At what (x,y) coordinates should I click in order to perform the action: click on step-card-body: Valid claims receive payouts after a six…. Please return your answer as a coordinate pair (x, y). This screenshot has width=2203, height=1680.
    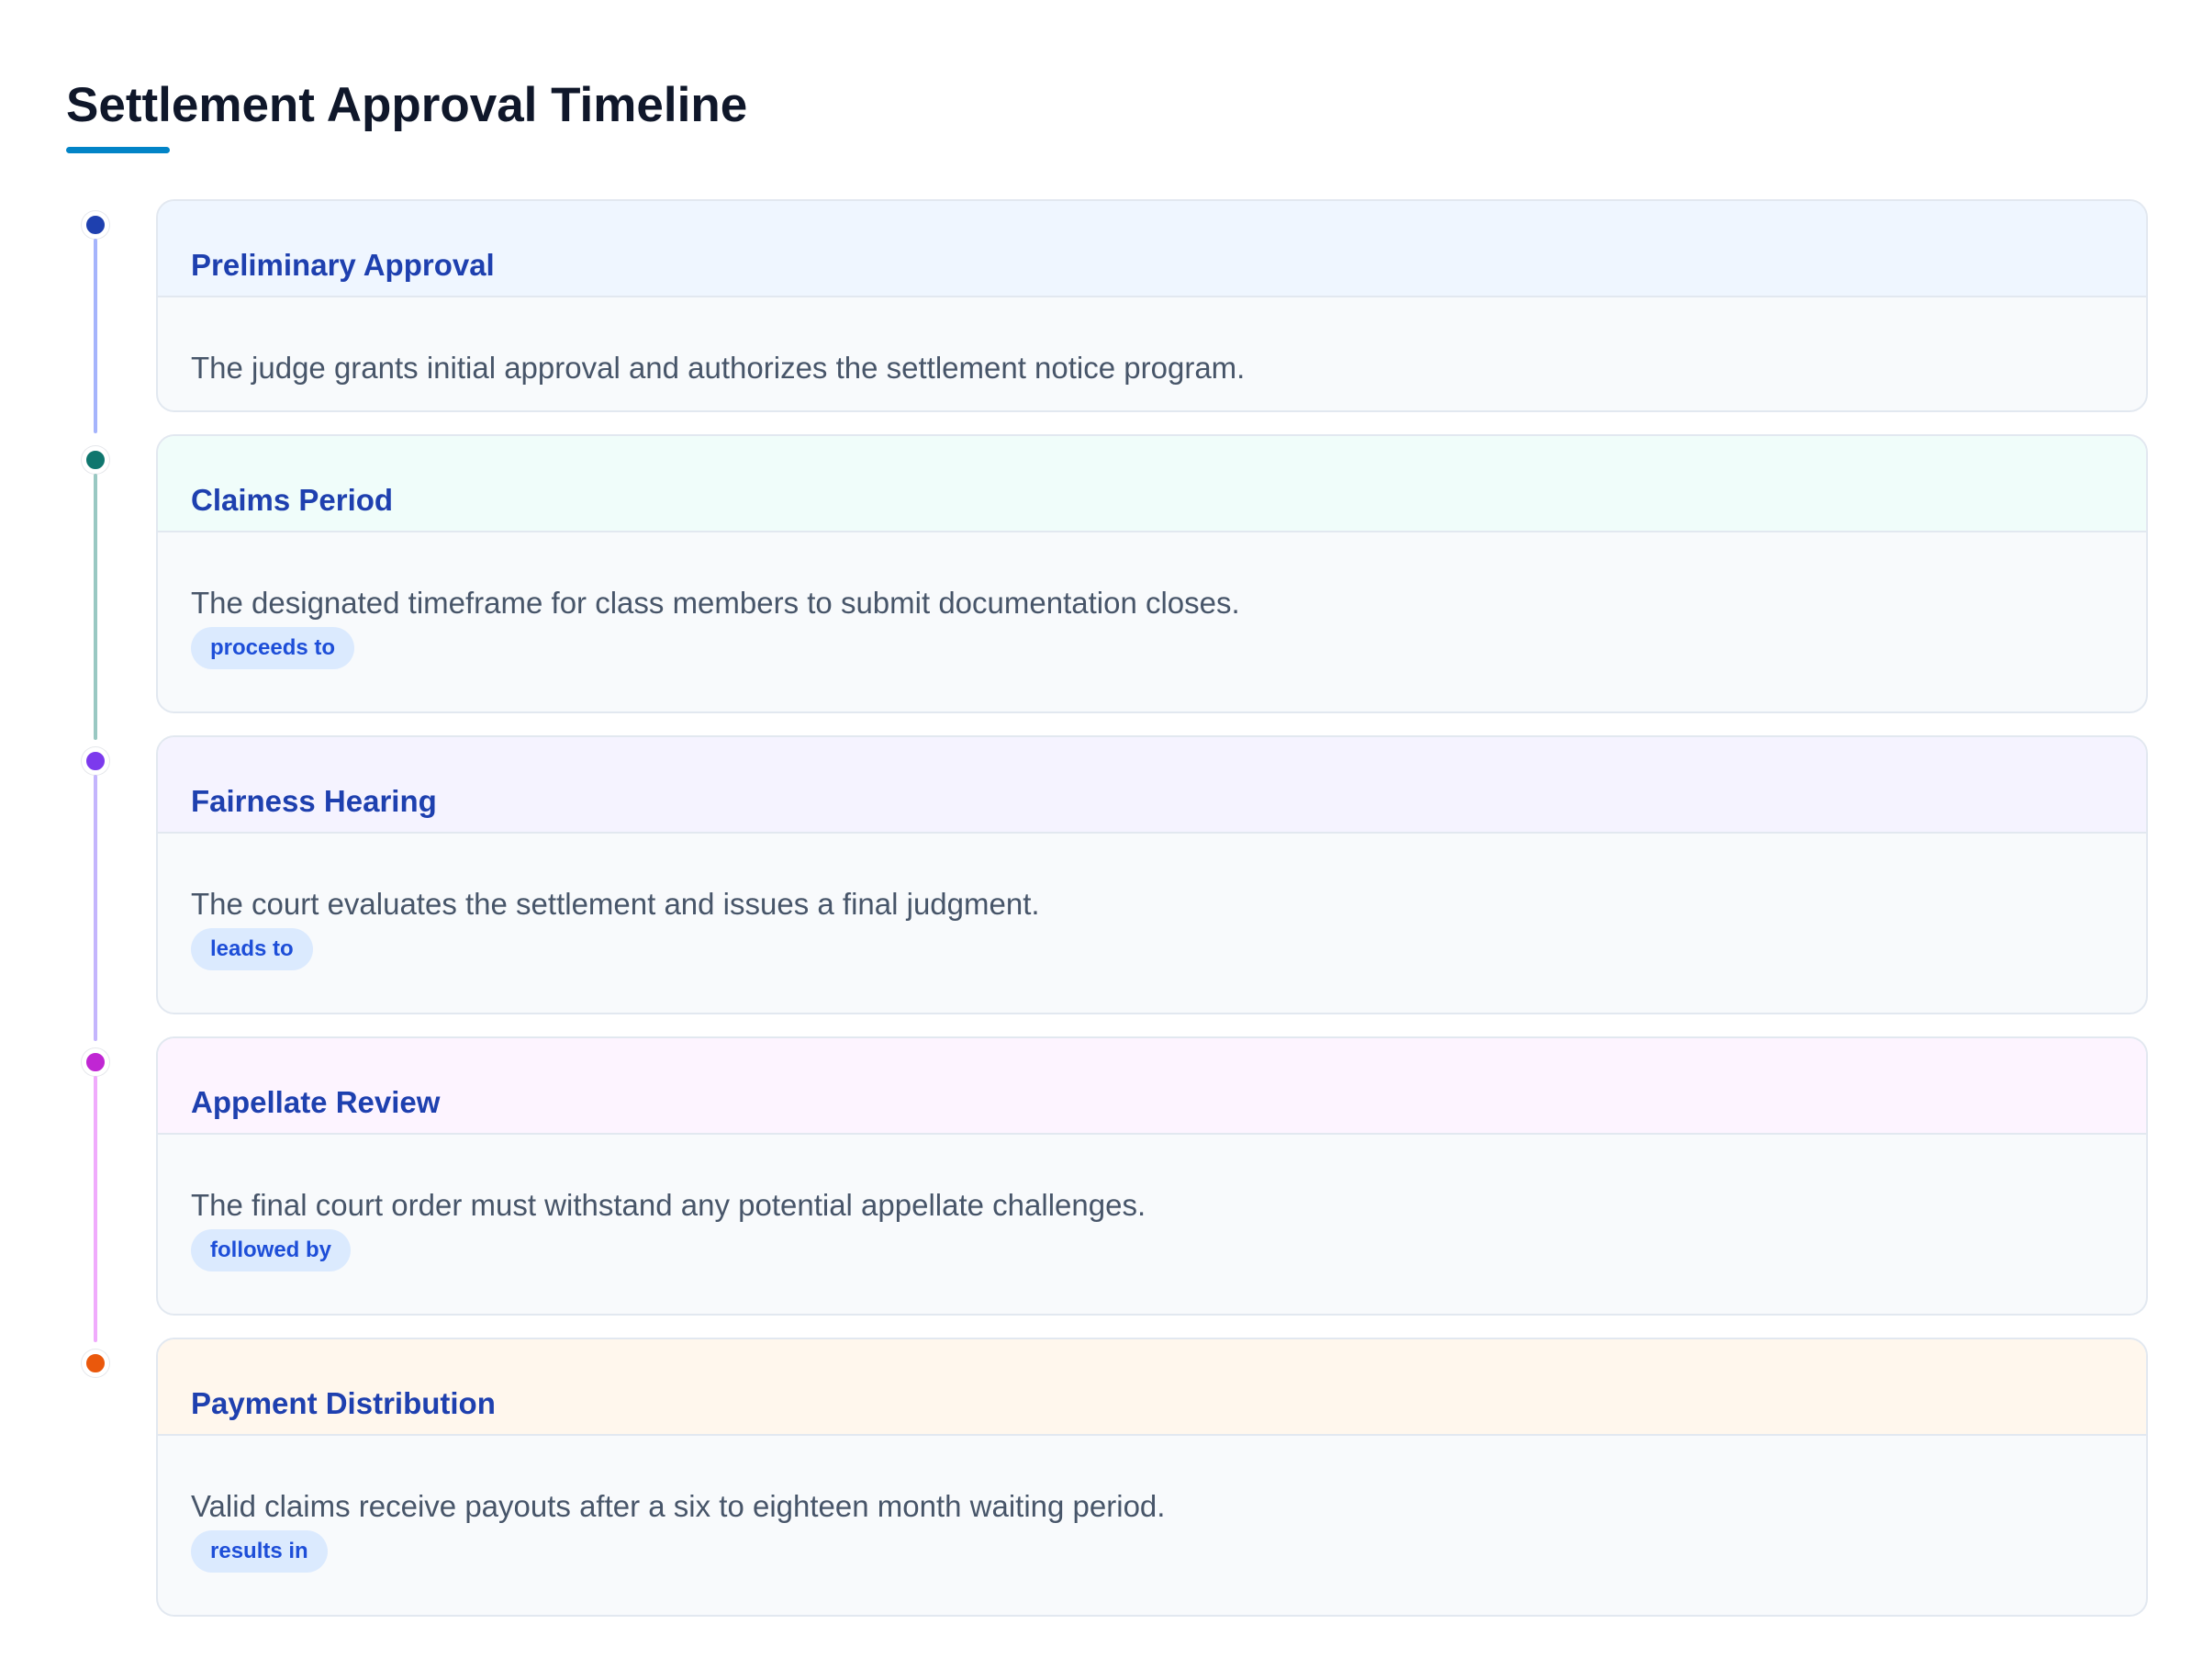
    Looking at the image, I should click on (1152, 1504).